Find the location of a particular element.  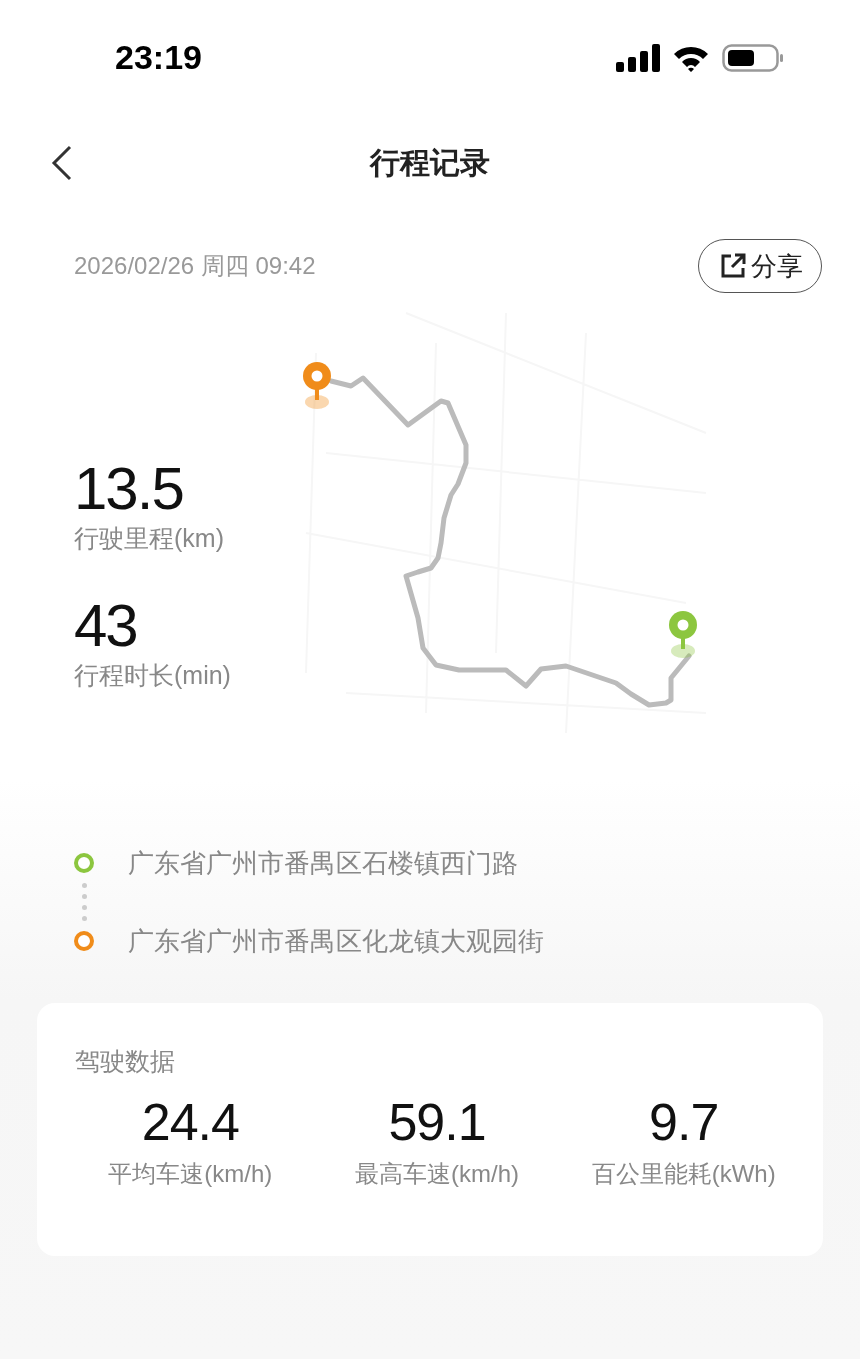

stat-label: 行驶里程(km) is located at coordinates (149, 538).